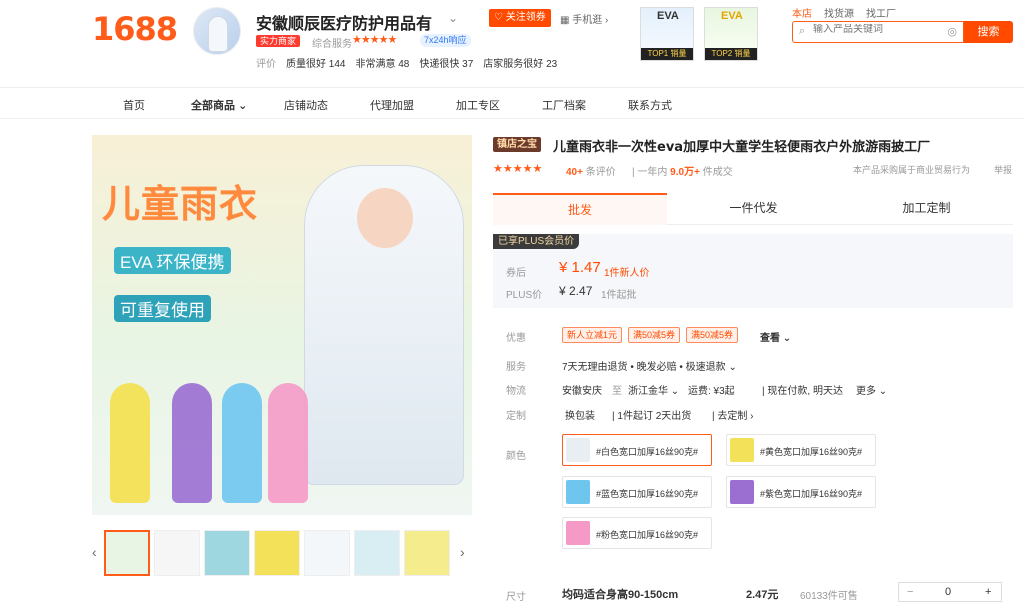 This screenshot has height=603, width=1024. Describe the element at coordinates (516, 338) in the screenshot. I see `offers-label: 优惠` at that location.